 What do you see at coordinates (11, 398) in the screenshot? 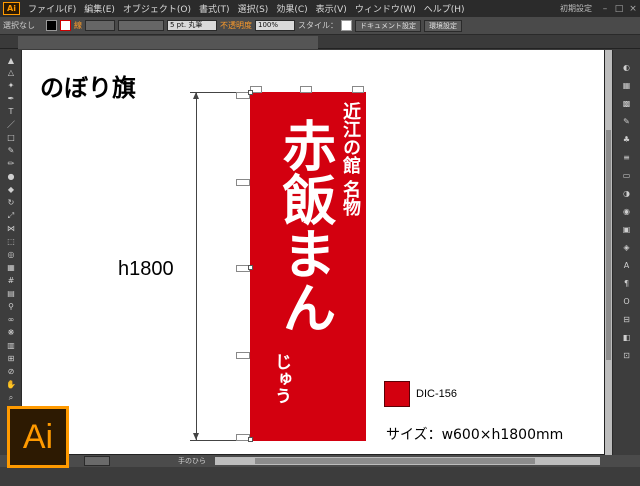
I see `zoom-tool-icon: ⌕` at bounding box center [11, 398].